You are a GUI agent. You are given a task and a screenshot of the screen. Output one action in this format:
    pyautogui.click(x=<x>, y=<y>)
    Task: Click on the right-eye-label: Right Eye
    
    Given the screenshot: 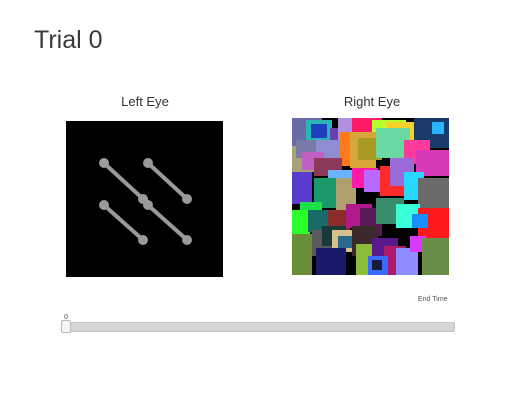 What is the action you would take?
    pyautogui.click(x=372, y=101)
    